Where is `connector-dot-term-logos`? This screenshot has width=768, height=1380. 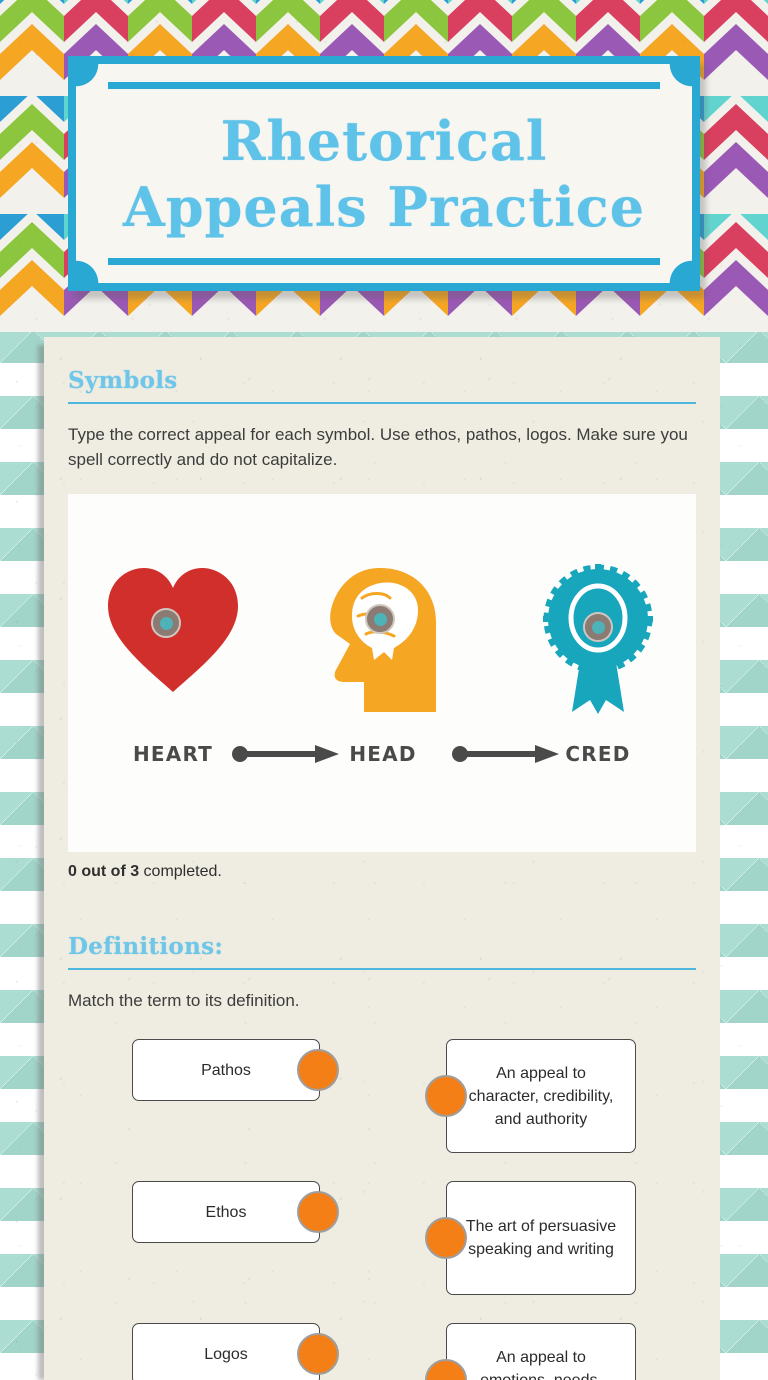 connector-dot-term-logos is located at coordinates (318, 1354).